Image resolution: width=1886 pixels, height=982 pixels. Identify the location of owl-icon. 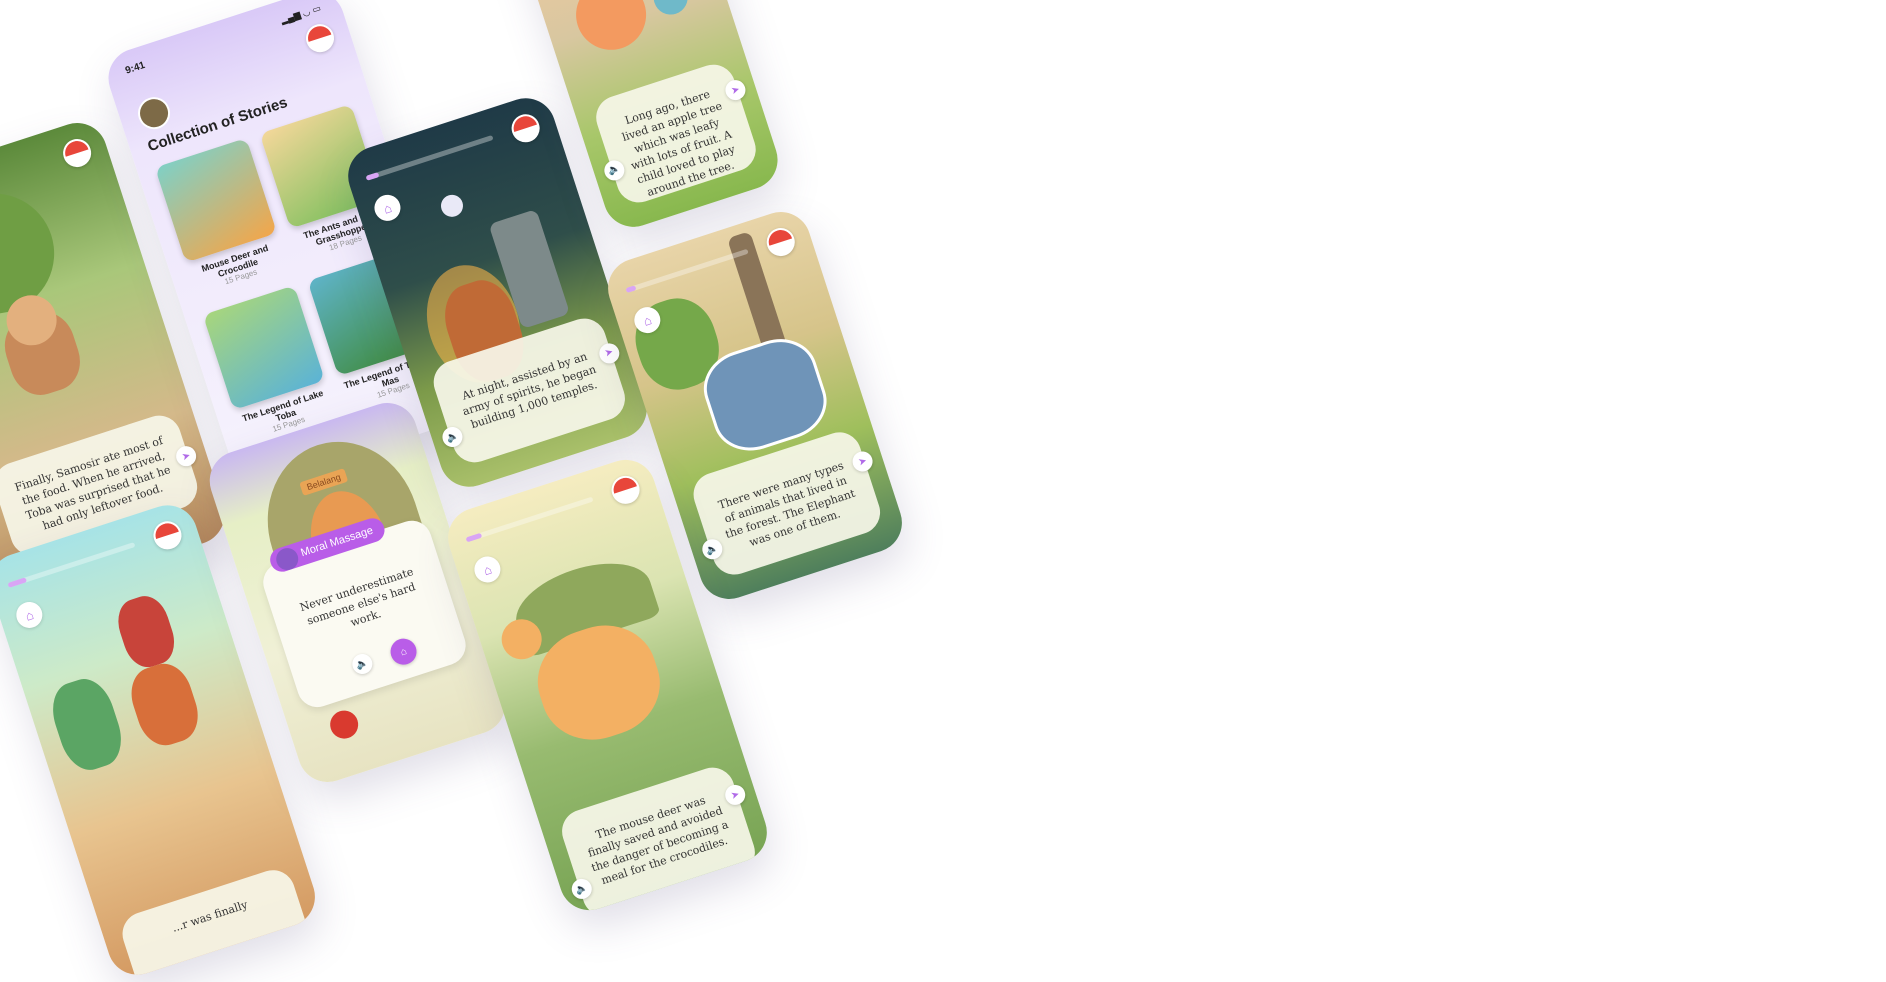
(287, 559).